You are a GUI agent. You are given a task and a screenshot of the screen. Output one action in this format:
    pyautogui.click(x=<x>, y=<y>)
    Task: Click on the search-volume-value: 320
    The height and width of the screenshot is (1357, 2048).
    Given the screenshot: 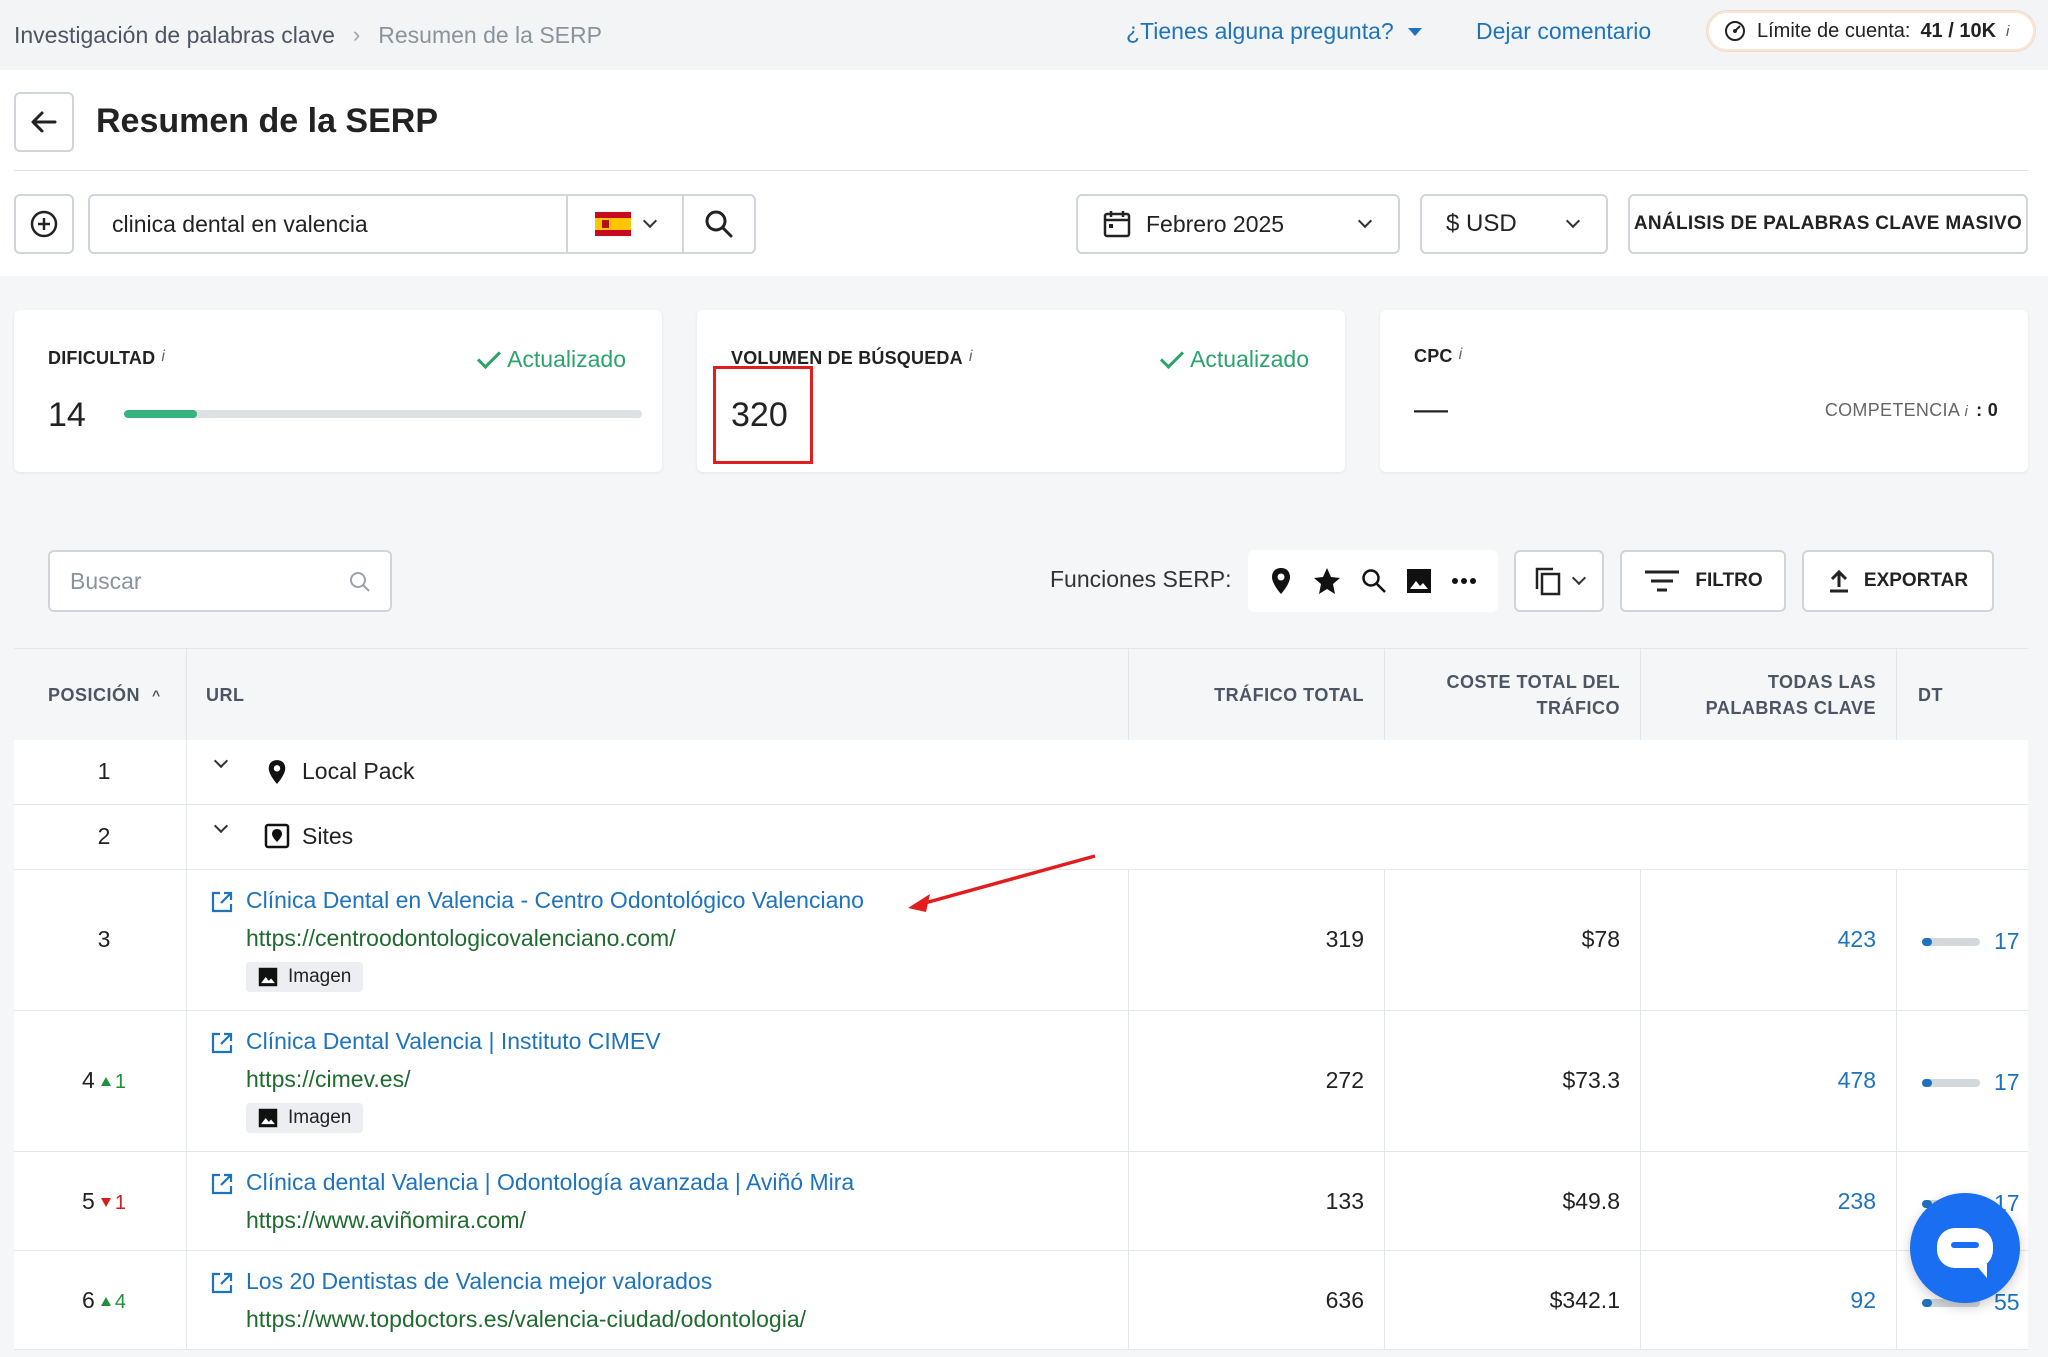 What is the action you would take?
    pyautogui.click(x=759, y=415)
    